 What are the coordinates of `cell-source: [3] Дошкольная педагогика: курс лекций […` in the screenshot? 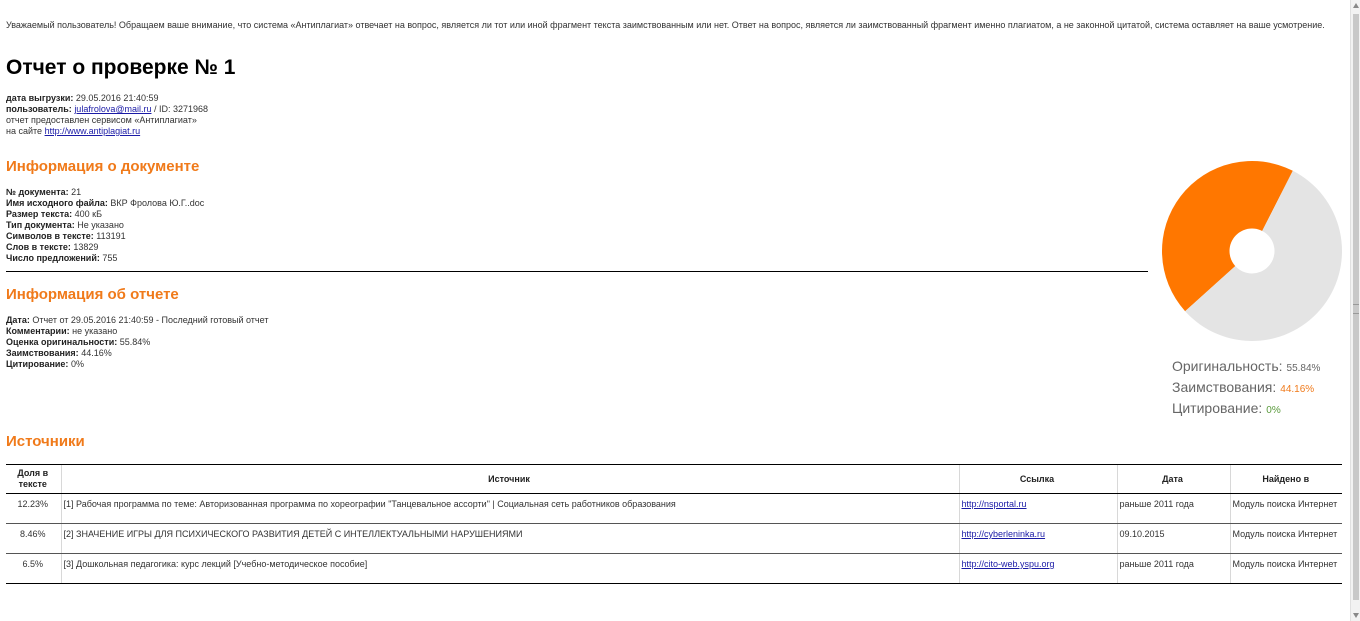 It's located at (508, 568).